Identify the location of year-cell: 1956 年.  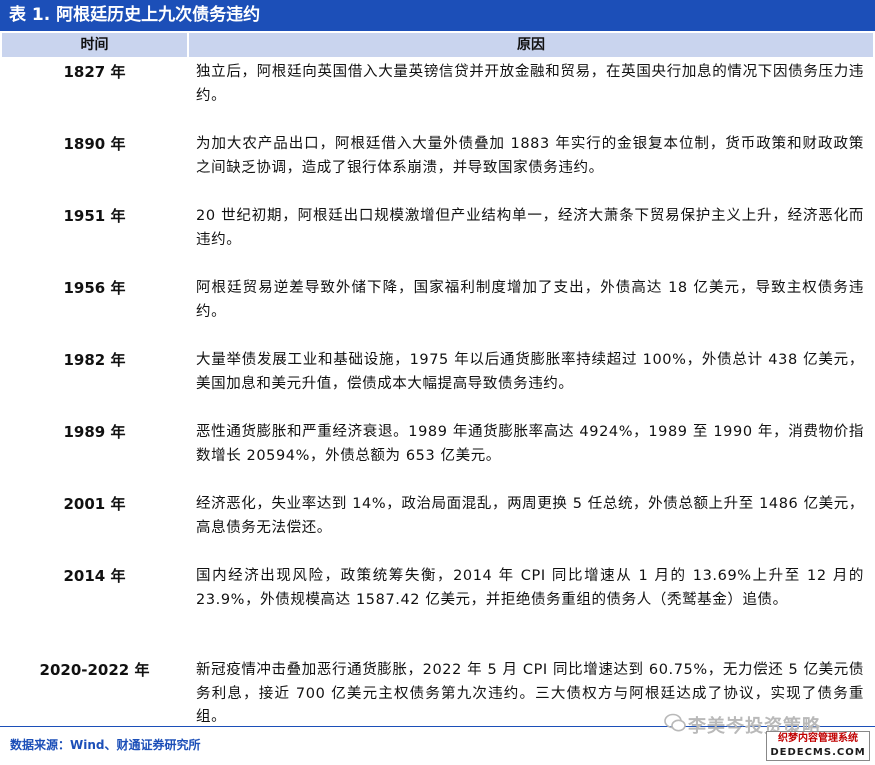
(94, 288).